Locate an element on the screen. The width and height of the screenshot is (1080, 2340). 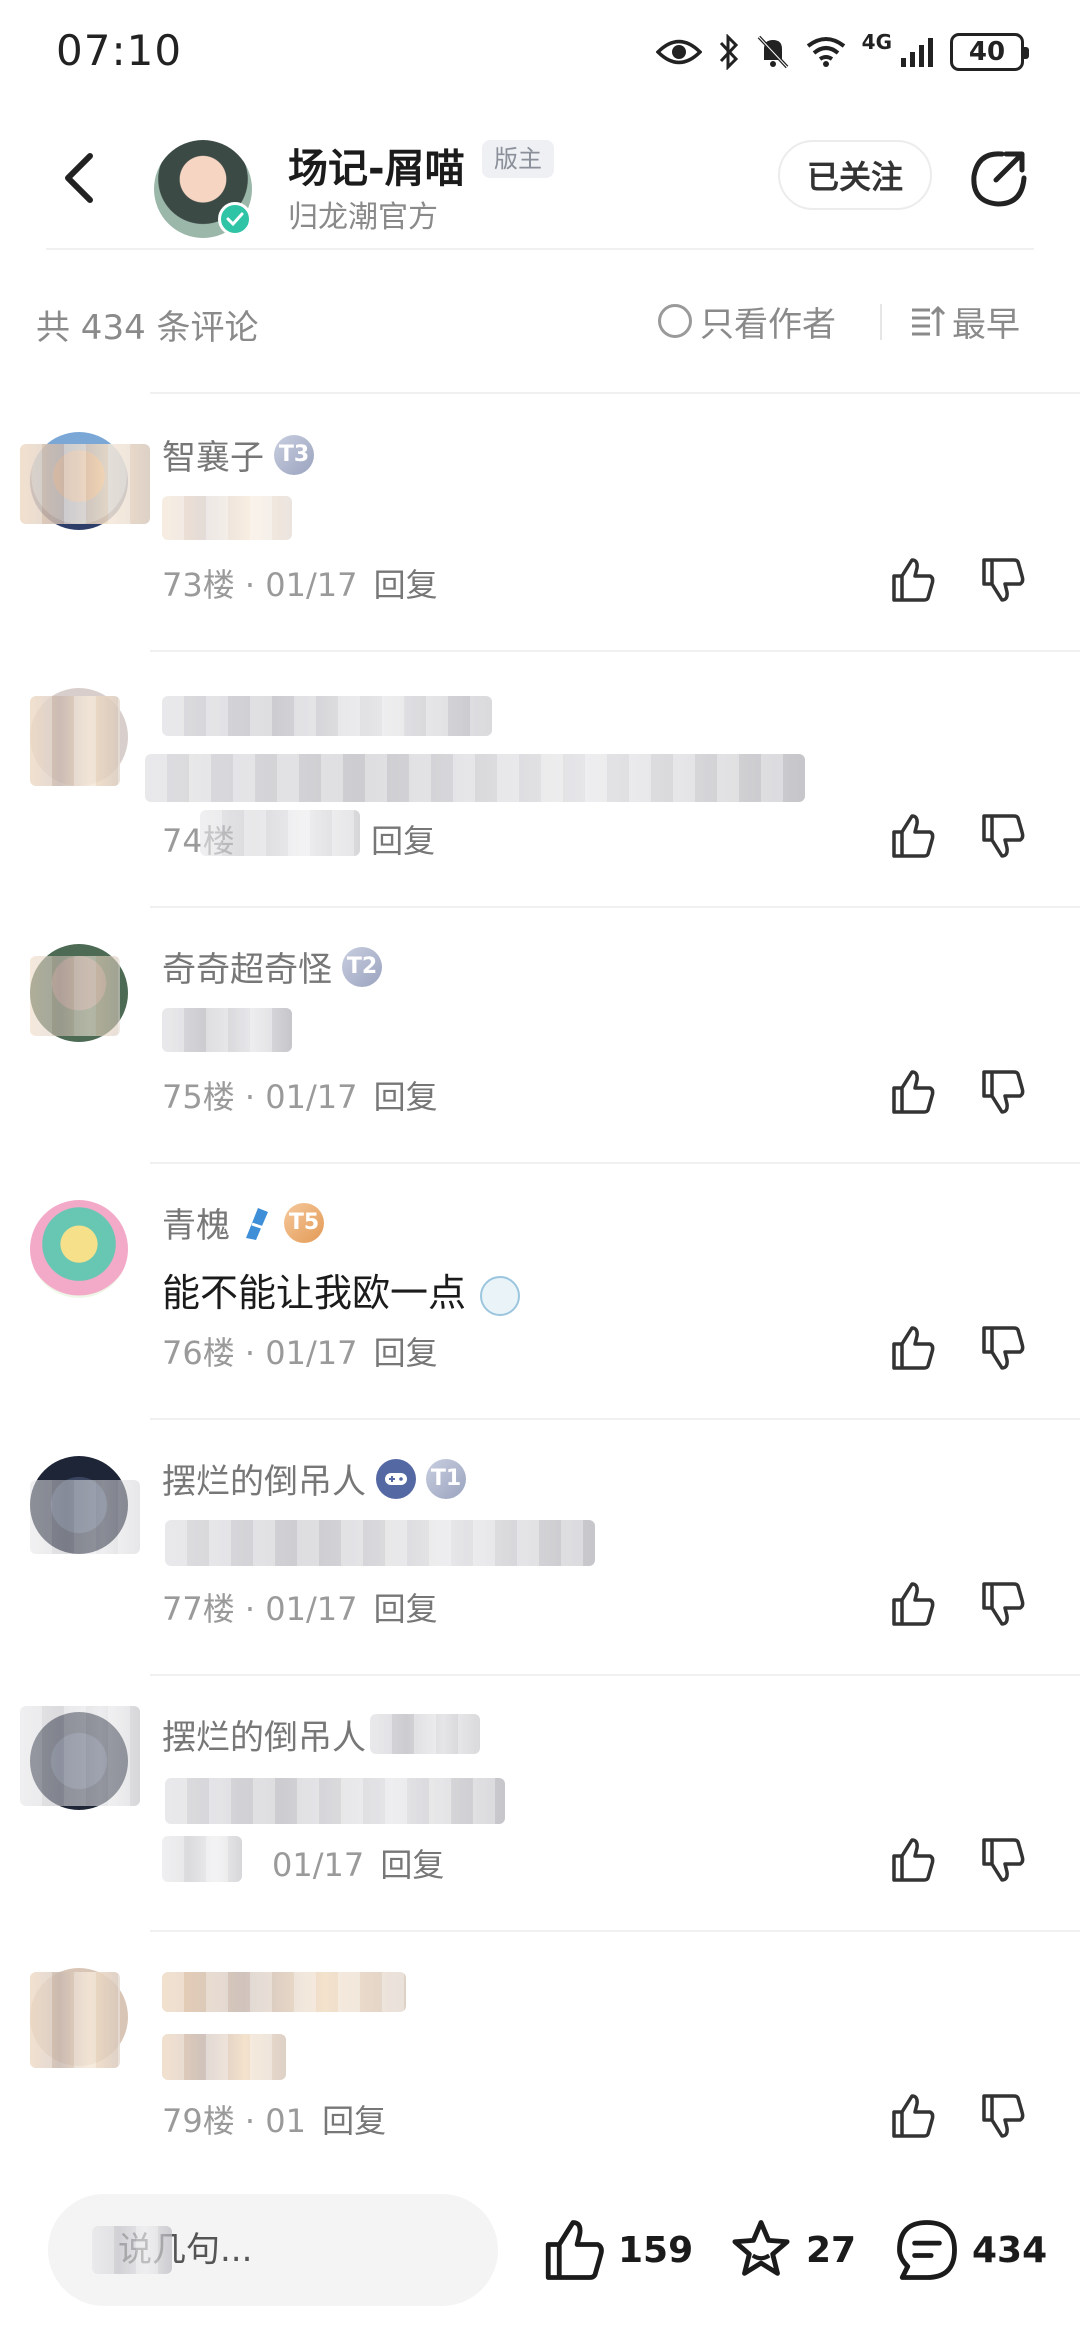
comment-author: 摆烂的倒吊人 is located at coordinates (264, 1734).